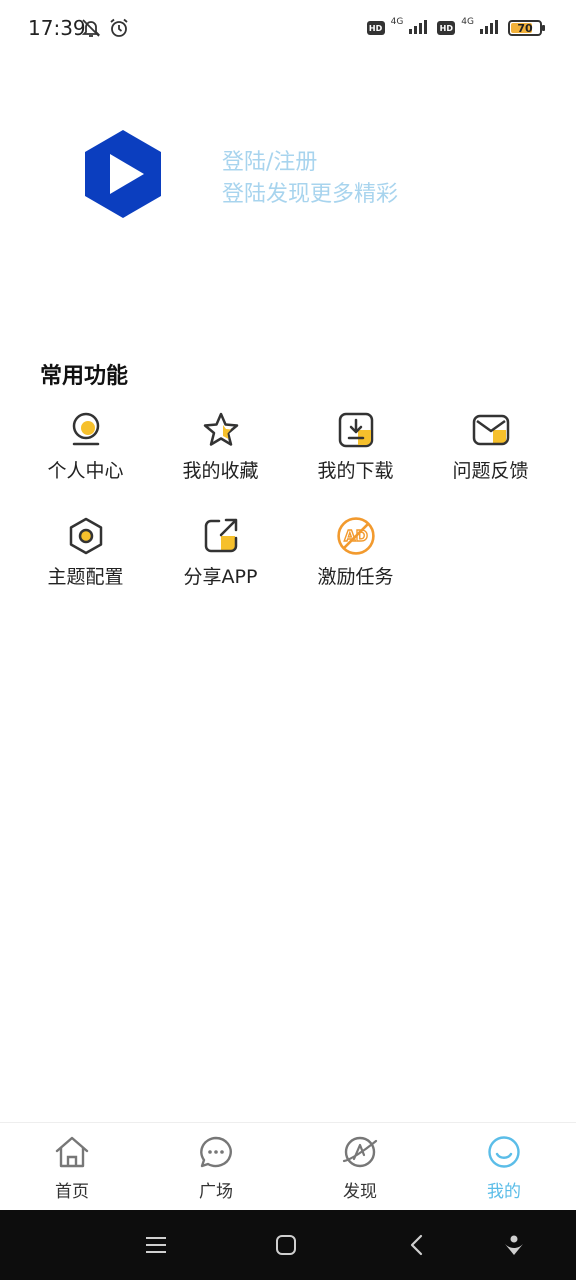 This screenshot has width=576, height=1280. I want to click on theme-settings-label: 主题配置, so click(85, 577).